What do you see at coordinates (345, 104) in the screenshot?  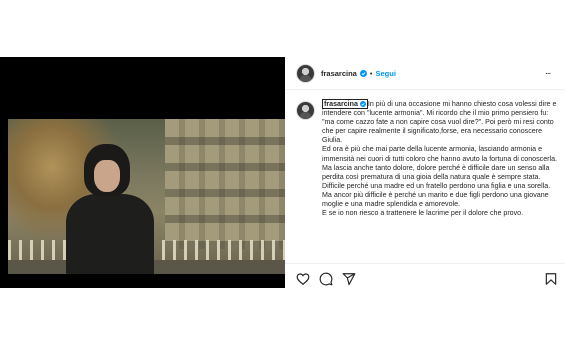 I see `caption-username: frasarcina` at bounding box center [345, 104].